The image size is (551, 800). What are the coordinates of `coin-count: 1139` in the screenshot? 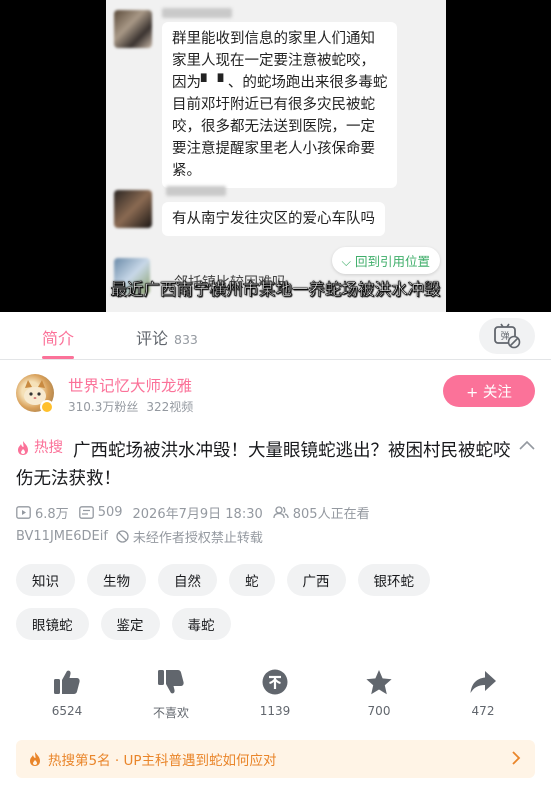 It's located at (275, 711).